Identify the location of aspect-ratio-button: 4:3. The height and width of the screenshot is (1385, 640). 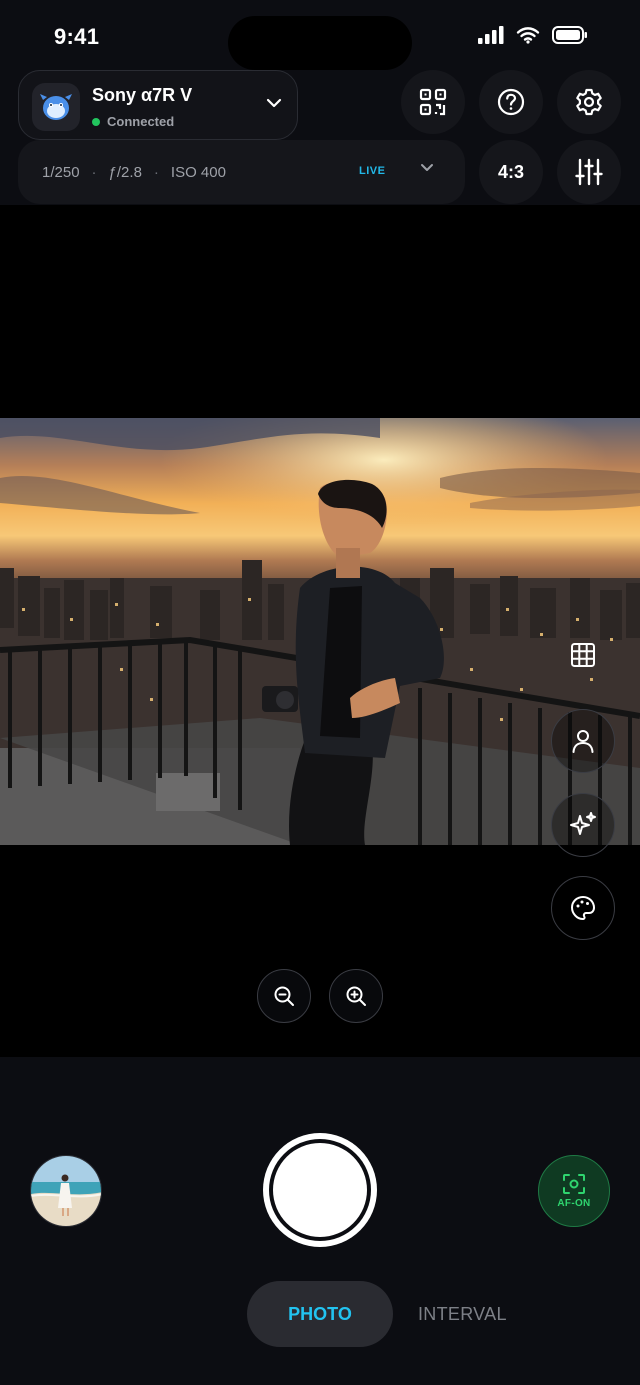
(511, 172).